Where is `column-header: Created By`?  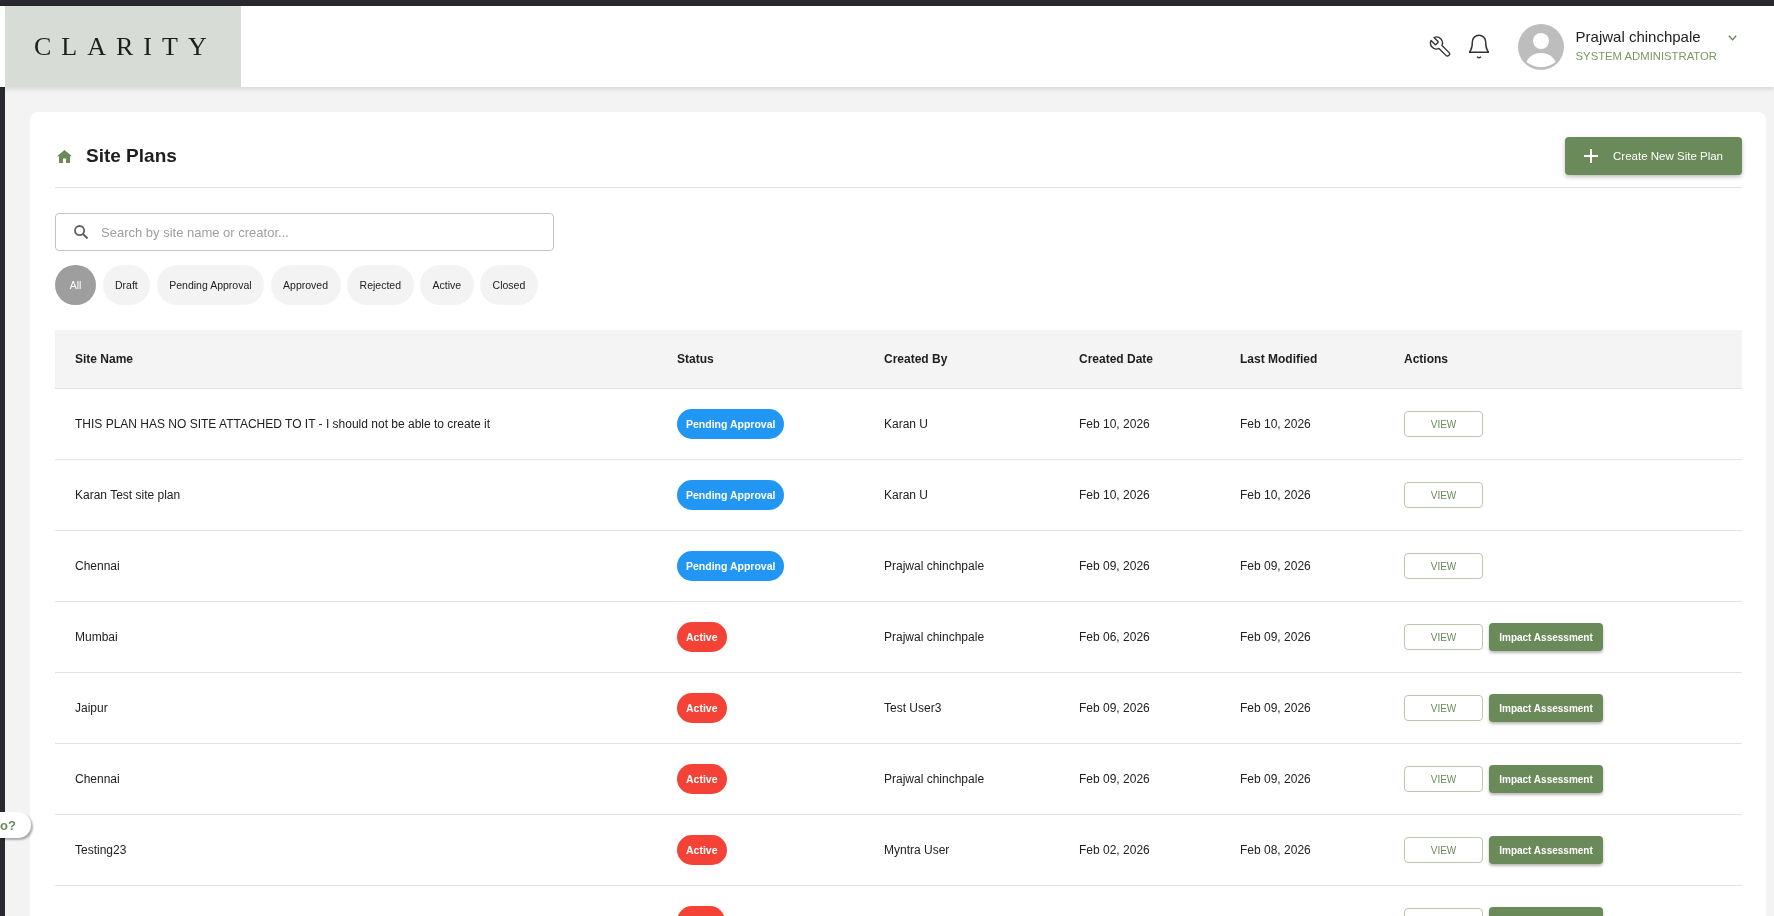 column-header: Created By is located at coordinates (916, 359).